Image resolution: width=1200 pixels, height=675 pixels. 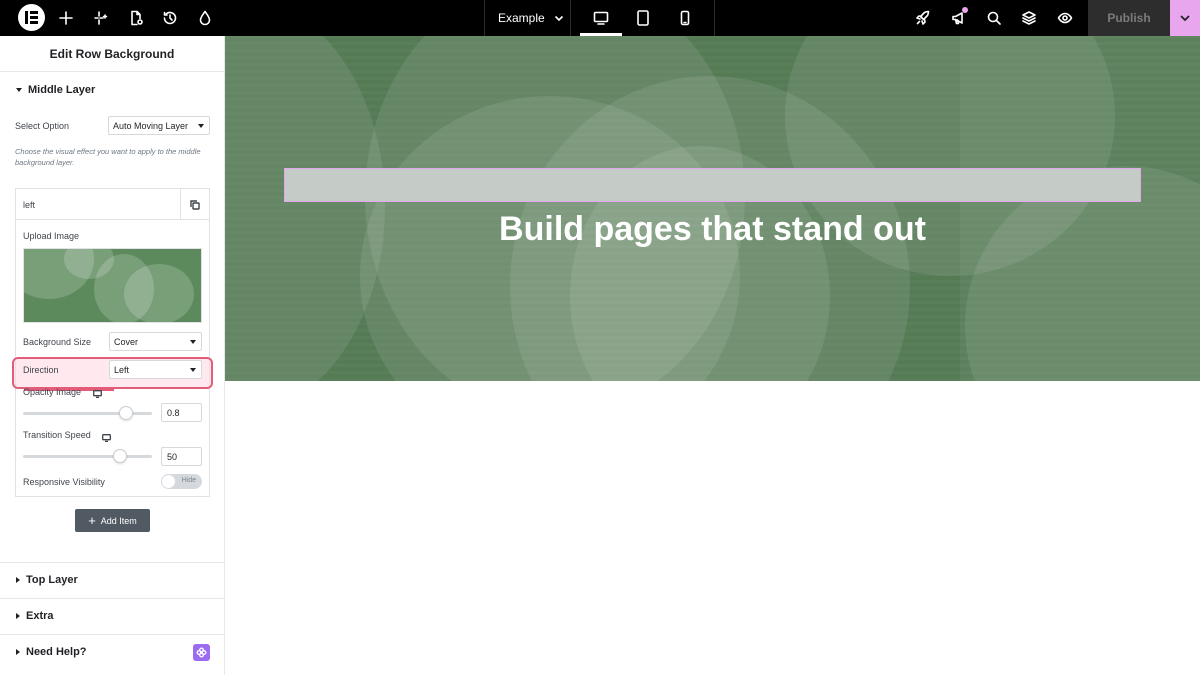 I want to click on add-item-button: + Add Item, so click(x=112, y=520).